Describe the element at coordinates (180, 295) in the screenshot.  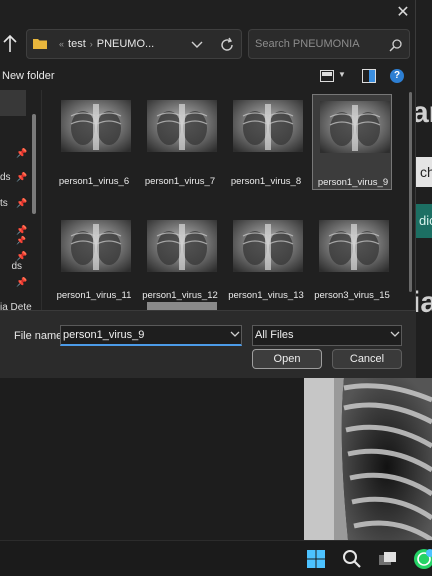
I see `file-name-label: person1_virus_12` at that location.